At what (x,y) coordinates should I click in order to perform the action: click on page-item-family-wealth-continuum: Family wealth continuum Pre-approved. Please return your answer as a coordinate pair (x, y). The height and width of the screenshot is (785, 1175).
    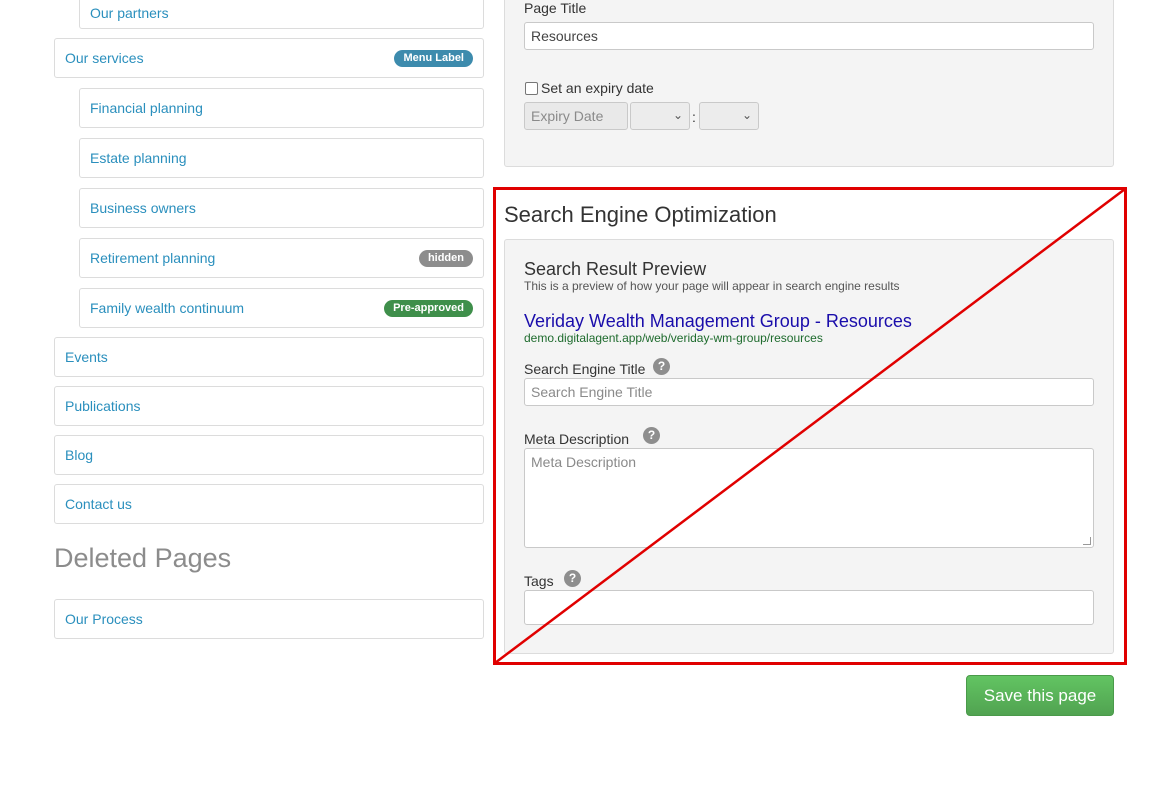
    Looking at the image, I should click on (281, 308).